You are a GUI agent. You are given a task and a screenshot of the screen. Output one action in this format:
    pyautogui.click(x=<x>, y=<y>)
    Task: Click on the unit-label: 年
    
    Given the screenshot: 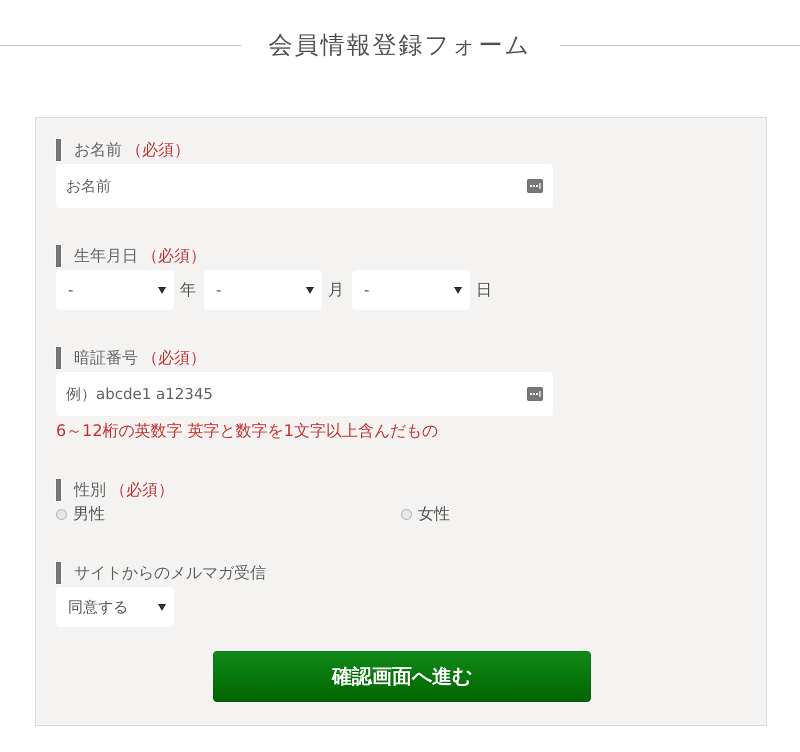 What is the action you would take?
    pyautogui.click(x=188, y=290)
    